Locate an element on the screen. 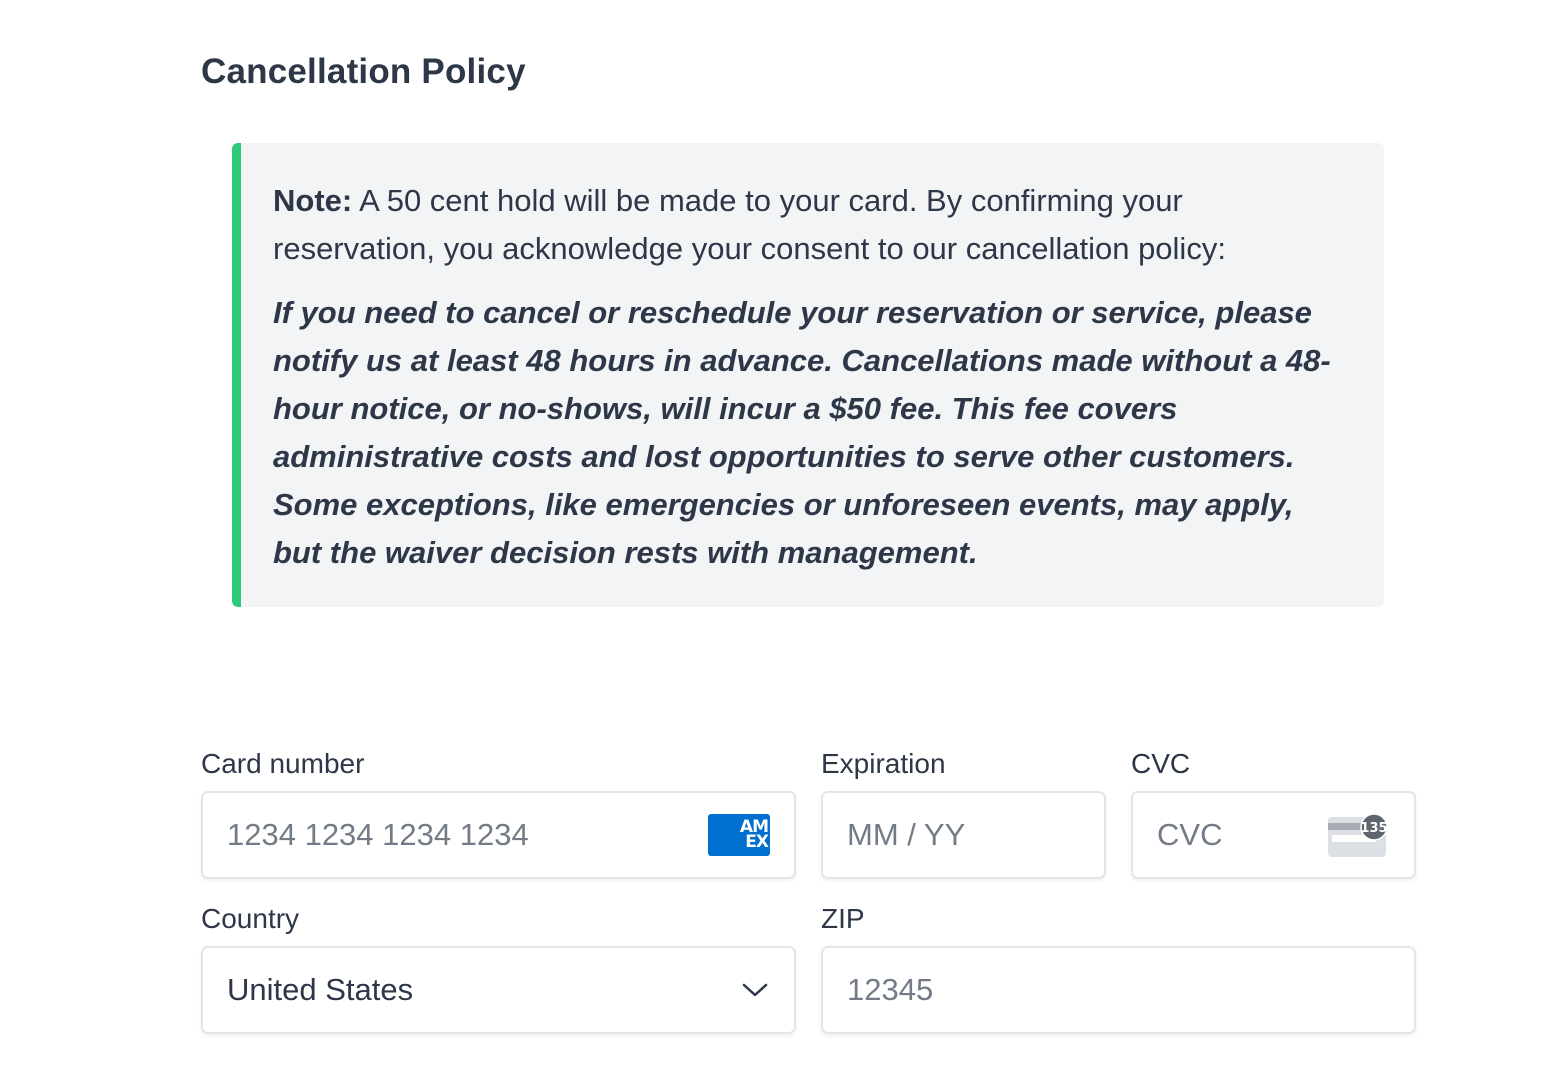 The height and width of the screenshot is (1069, 1563). expiration-field is located at coordinates (963, 835).